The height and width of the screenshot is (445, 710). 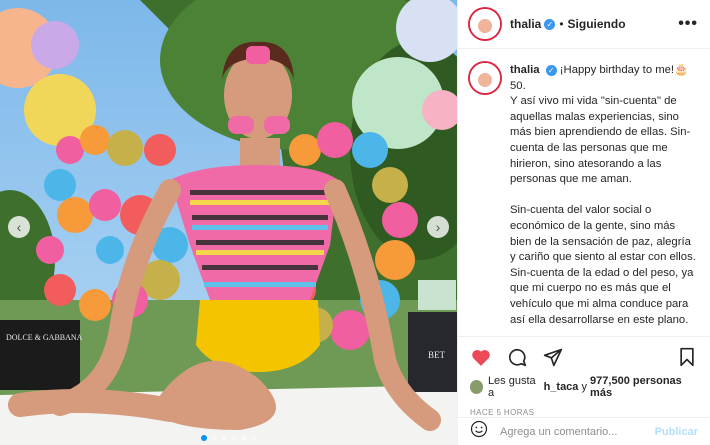 I want to click on share-icon, so click(x=553, y=357).